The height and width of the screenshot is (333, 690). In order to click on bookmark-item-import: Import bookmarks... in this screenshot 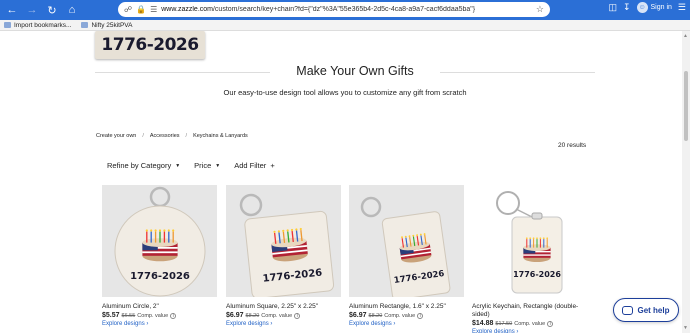, I will do `click(37, 25)`.